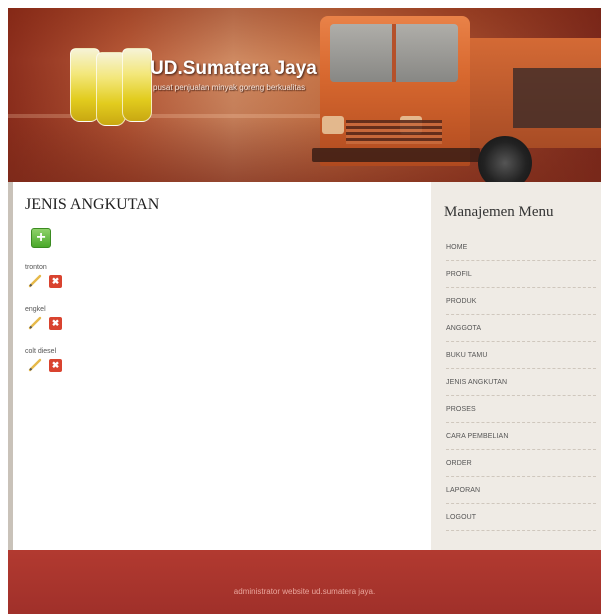 This screenshot has width=601, height=614. What do you see at coordinates (521, 355) in the screenshot?
I see `sidebar-item-buku-tamu: BUKU TAMU` at bounding box center [521, 355].